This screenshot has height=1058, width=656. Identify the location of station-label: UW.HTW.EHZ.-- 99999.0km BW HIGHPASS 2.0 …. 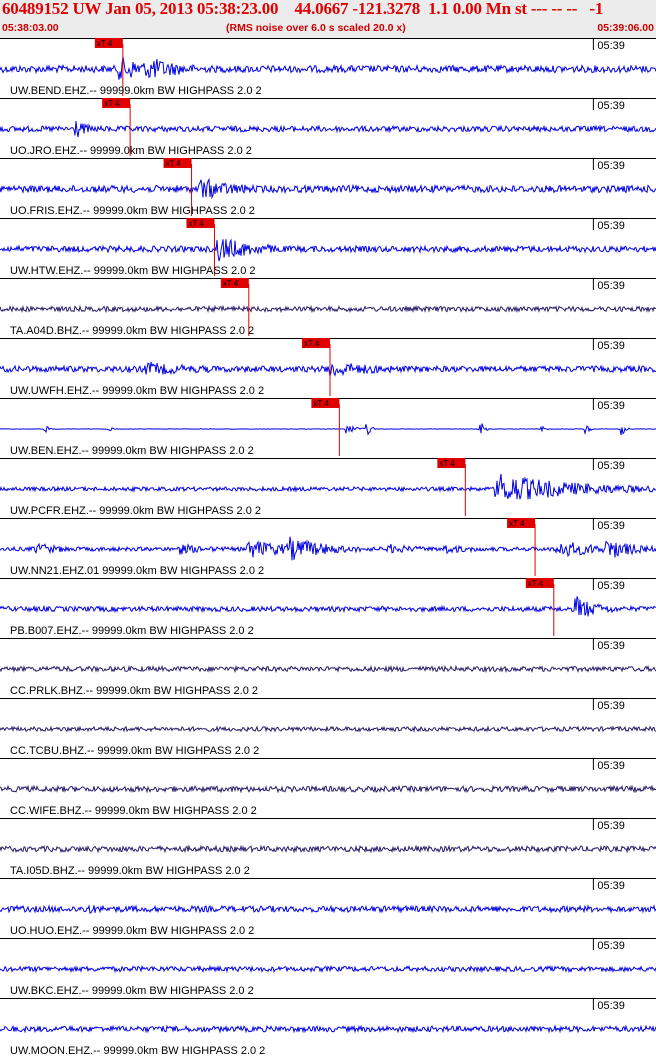
(133, 271).